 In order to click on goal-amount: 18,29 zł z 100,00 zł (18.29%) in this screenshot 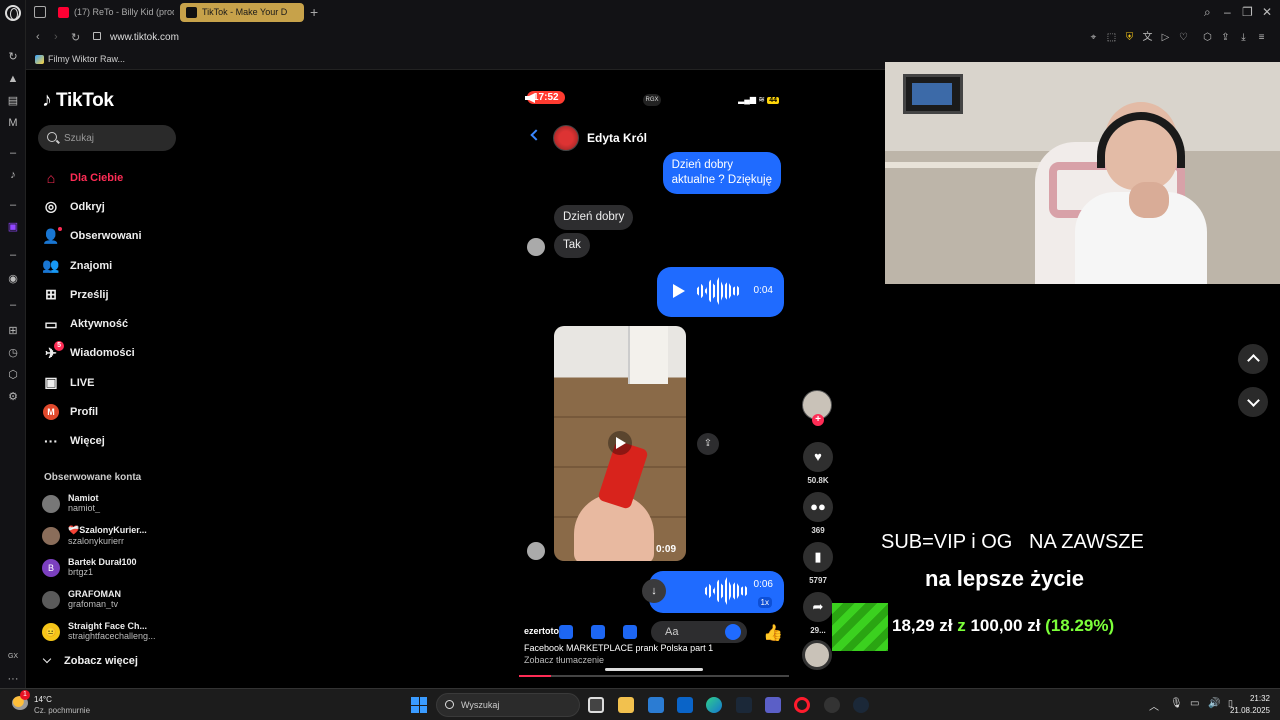, I will do `click(1003, 626)`.